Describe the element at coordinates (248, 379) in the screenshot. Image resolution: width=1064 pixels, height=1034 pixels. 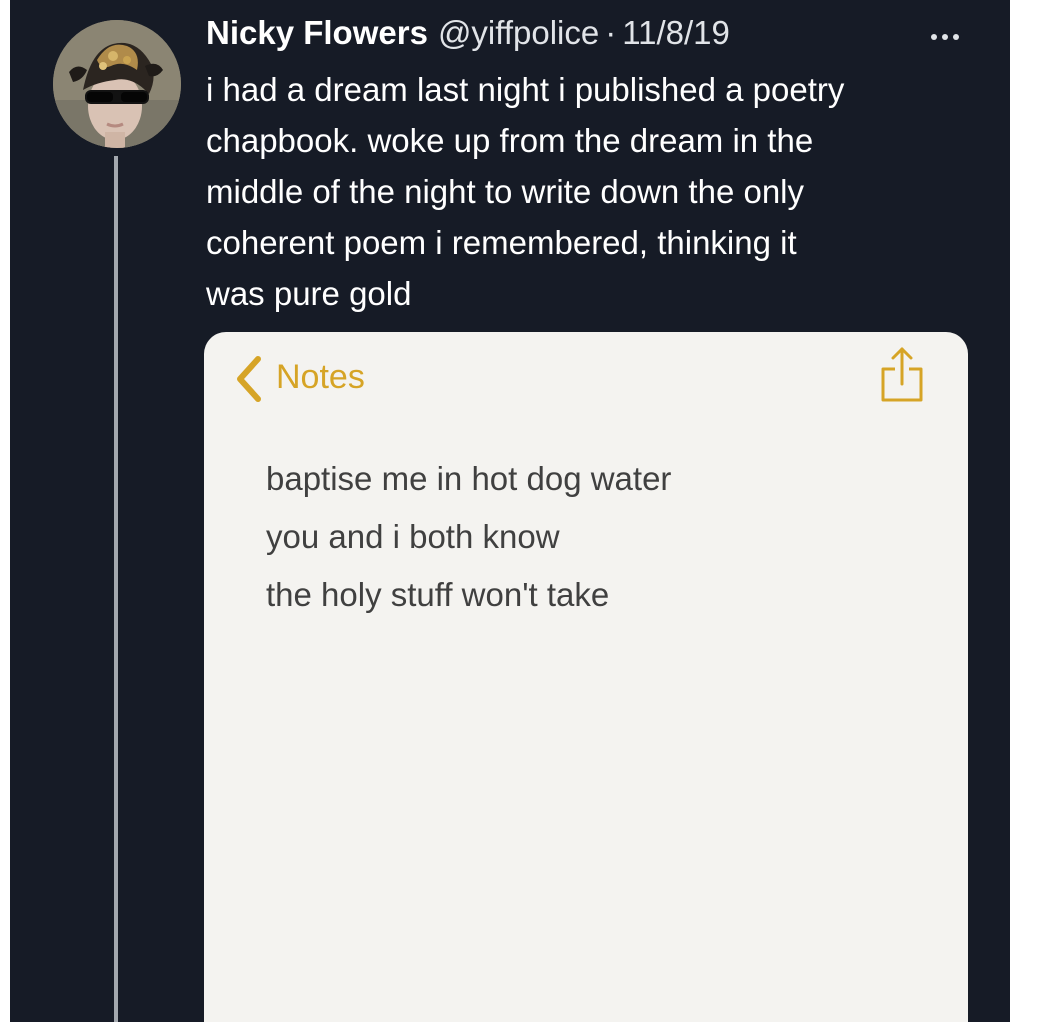
I see `chevron-left-icon` at that location.